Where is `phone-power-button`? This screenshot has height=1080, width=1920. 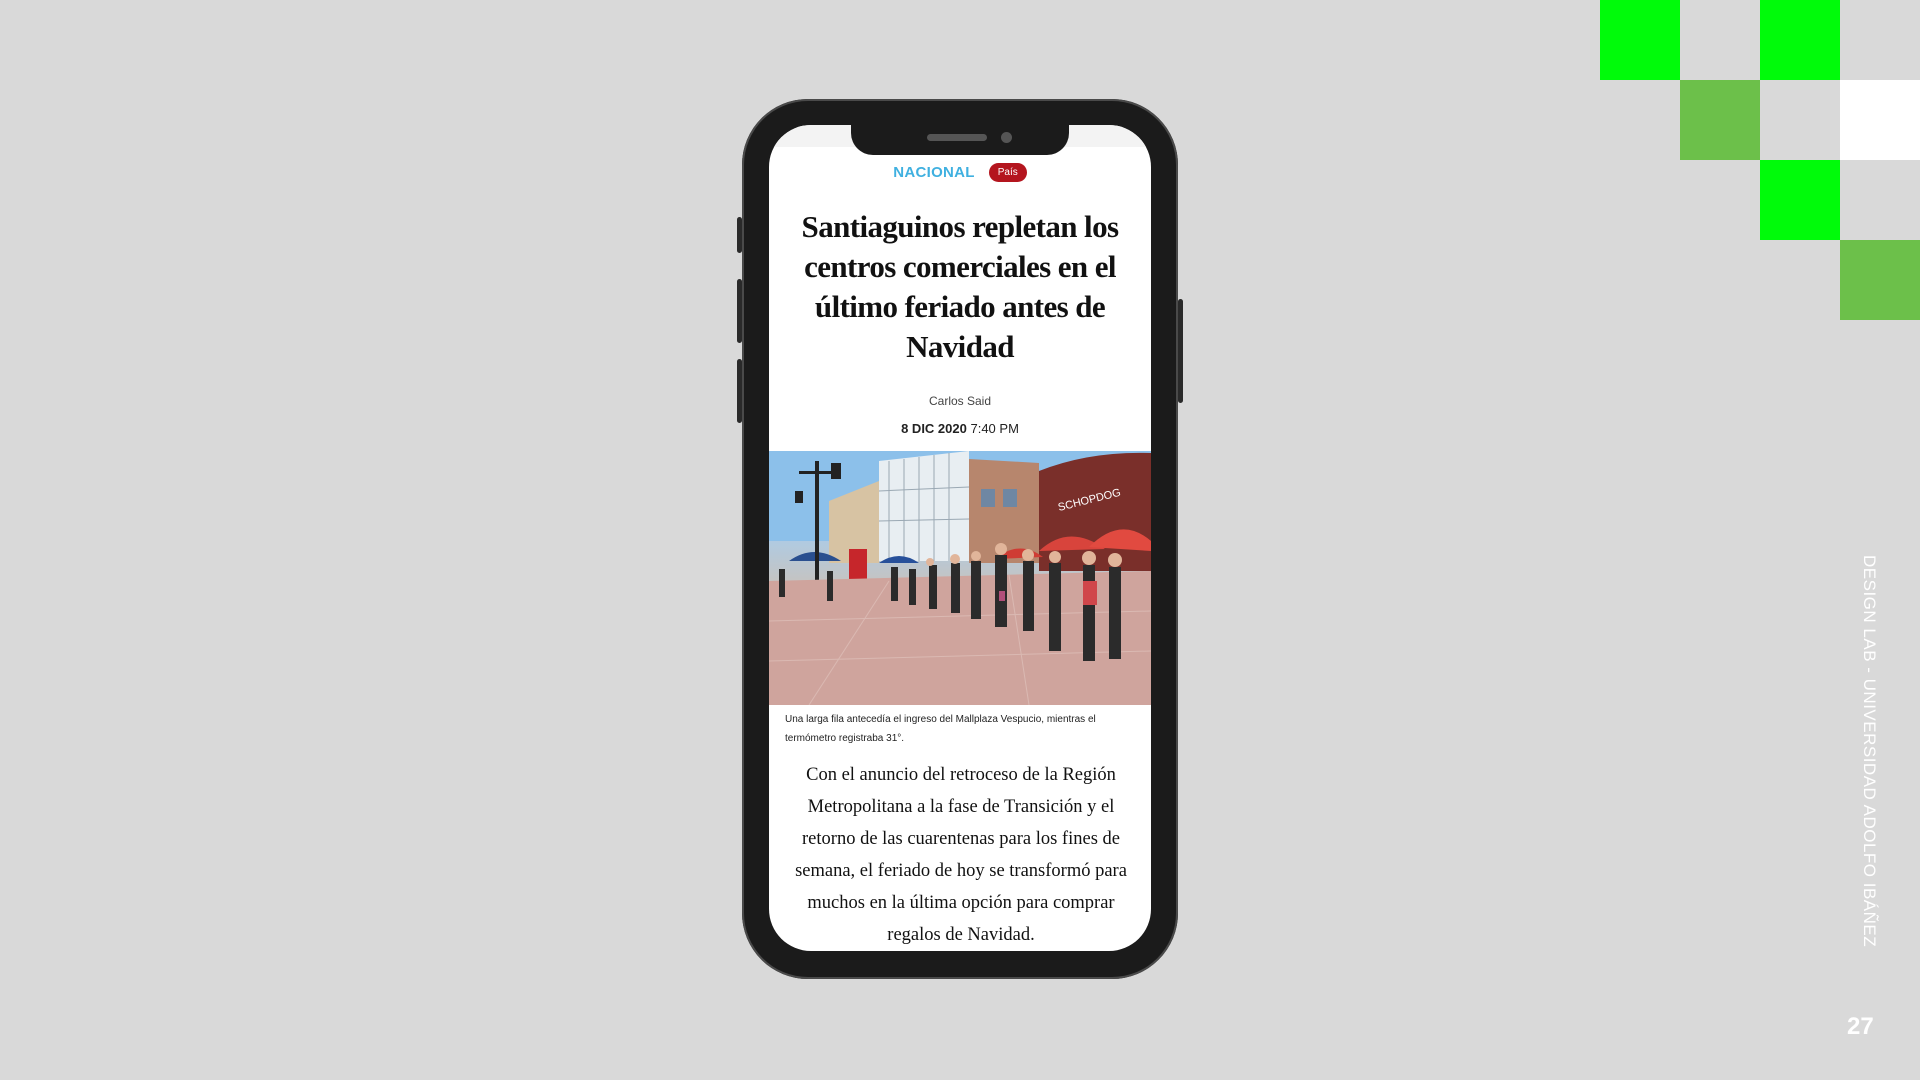
phone-power-button is located at coordinates (1180, 351).